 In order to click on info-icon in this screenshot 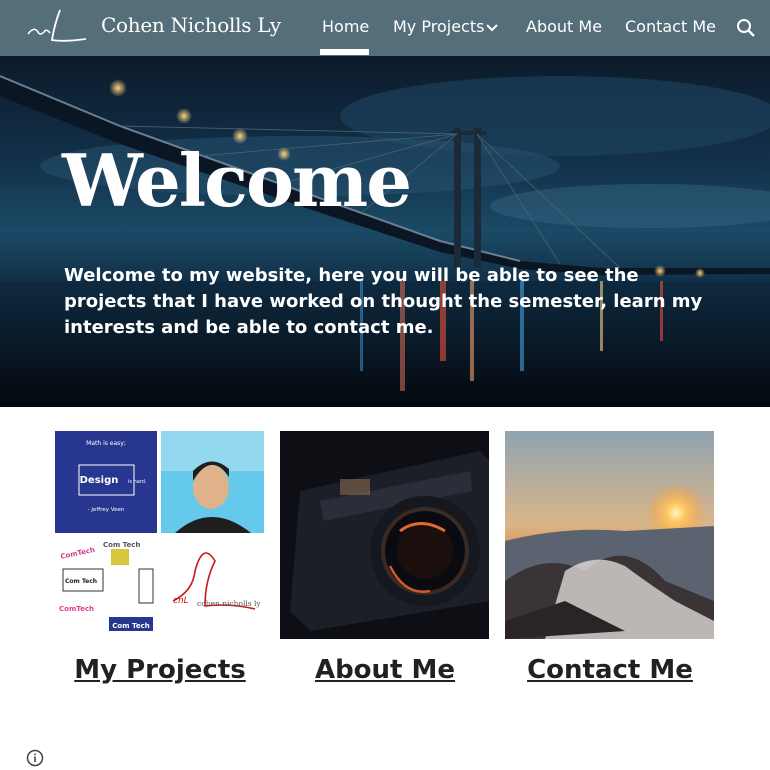, I will do `click(35, 758)`.